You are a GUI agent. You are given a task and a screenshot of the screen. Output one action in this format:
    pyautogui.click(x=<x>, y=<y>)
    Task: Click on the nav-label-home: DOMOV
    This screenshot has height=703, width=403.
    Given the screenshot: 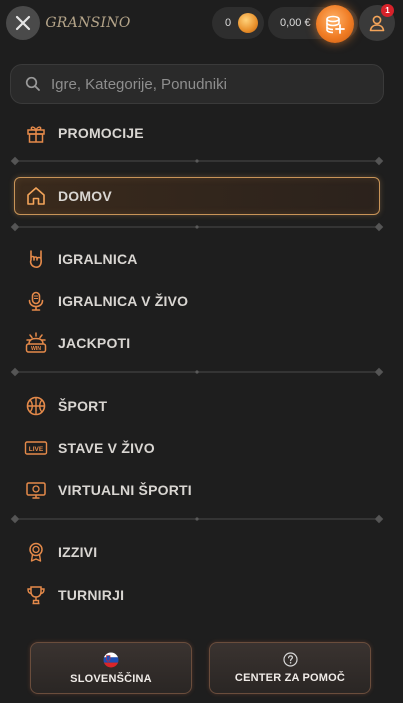 What is the action you would take?
    pyautogui.click(x=85, y=196)
    